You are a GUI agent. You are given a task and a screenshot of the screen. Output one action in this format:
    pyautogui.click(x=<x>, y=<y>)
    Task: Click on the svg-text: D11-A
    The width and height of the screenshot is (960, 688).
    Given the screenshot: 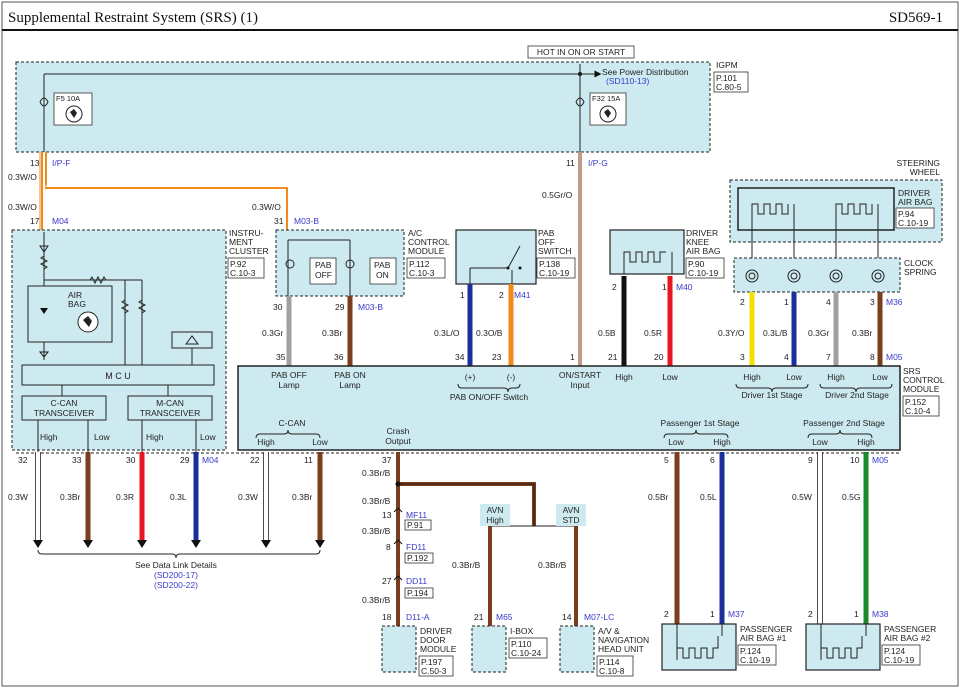 What is the action you would take?
    pyautogui.click(x=418, y=617)
    